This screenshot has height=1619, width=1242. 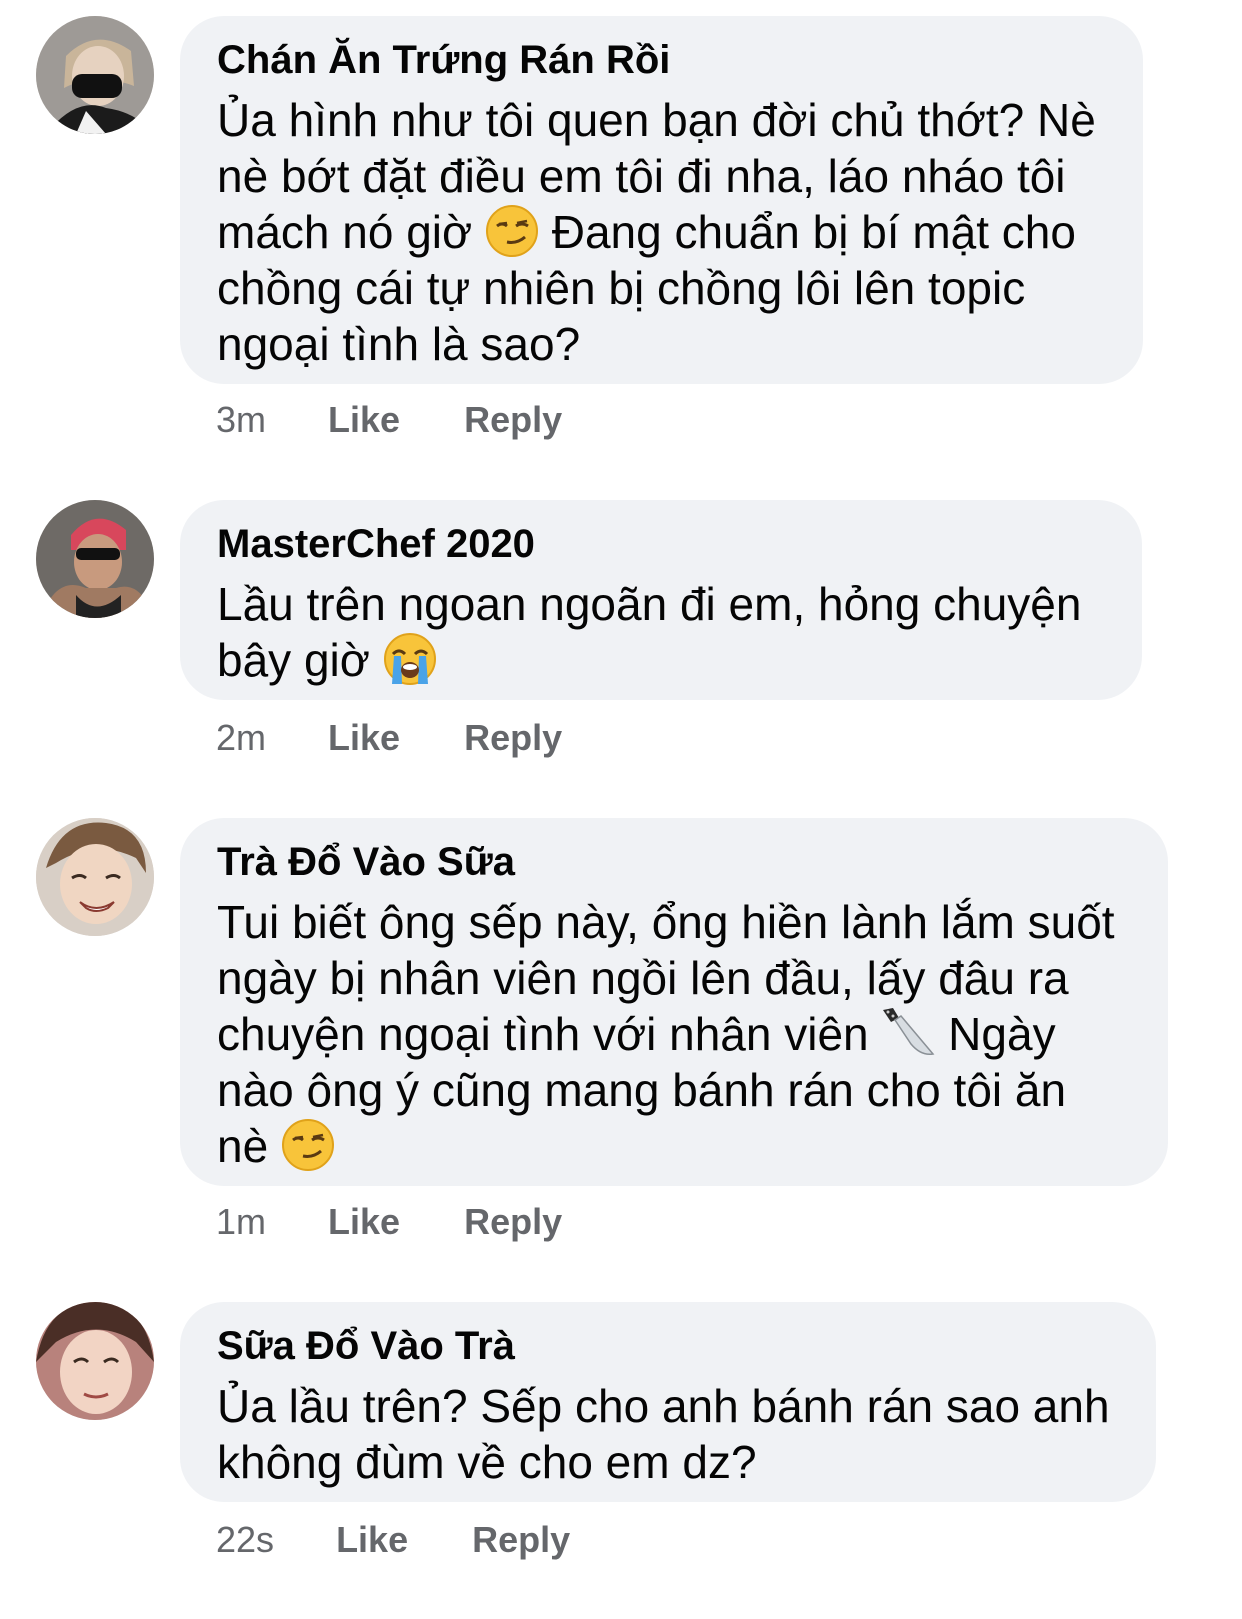 What do you see at coordinates (674, 862) in the screenshot?
I see `comment-author: Trà Đổ Vào Sữa` at bounding box center [674, 862].